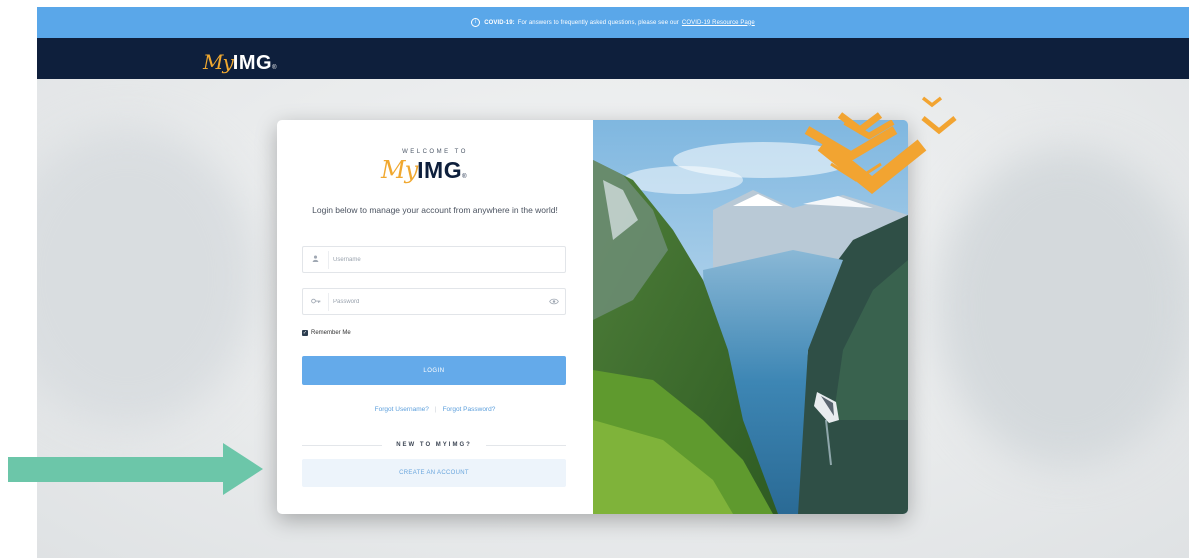  I want to click on eye-icon, so click(554, 302).